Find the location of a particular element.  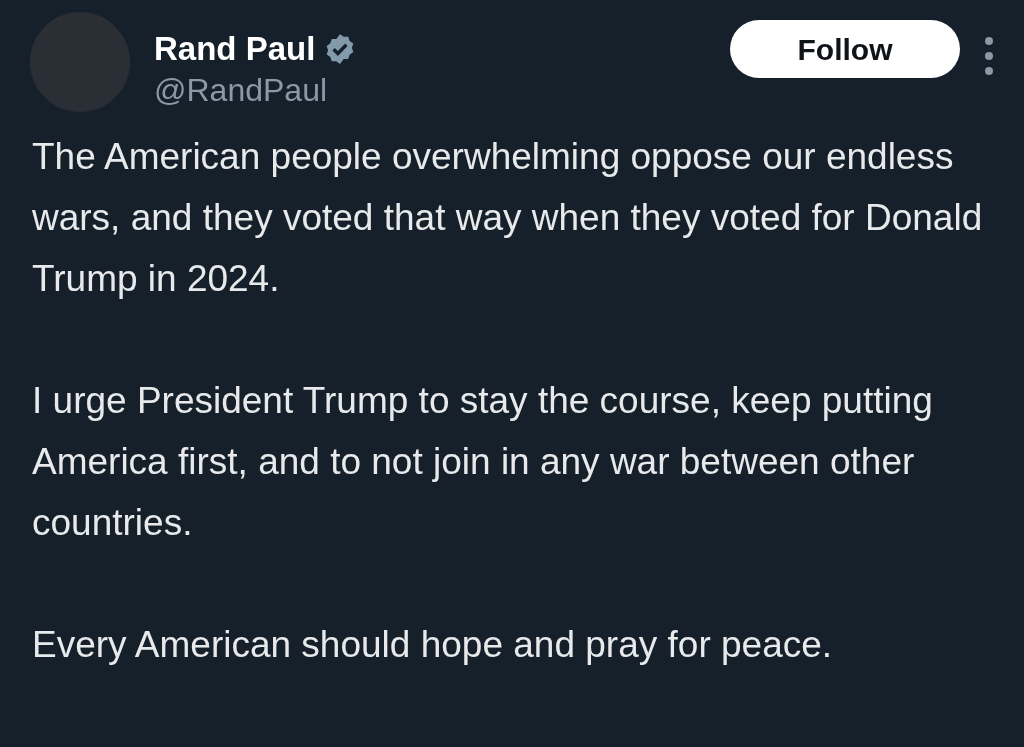

author-name: Rand Paul is located at coordinates (235, 49).